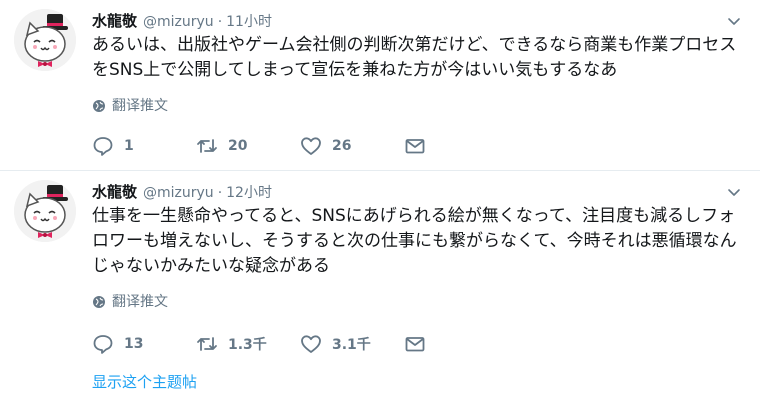 Image resolution: width=760 pixels, height=400 pixels. I want to click on tweet-time: 12小时, so click(249, 193).